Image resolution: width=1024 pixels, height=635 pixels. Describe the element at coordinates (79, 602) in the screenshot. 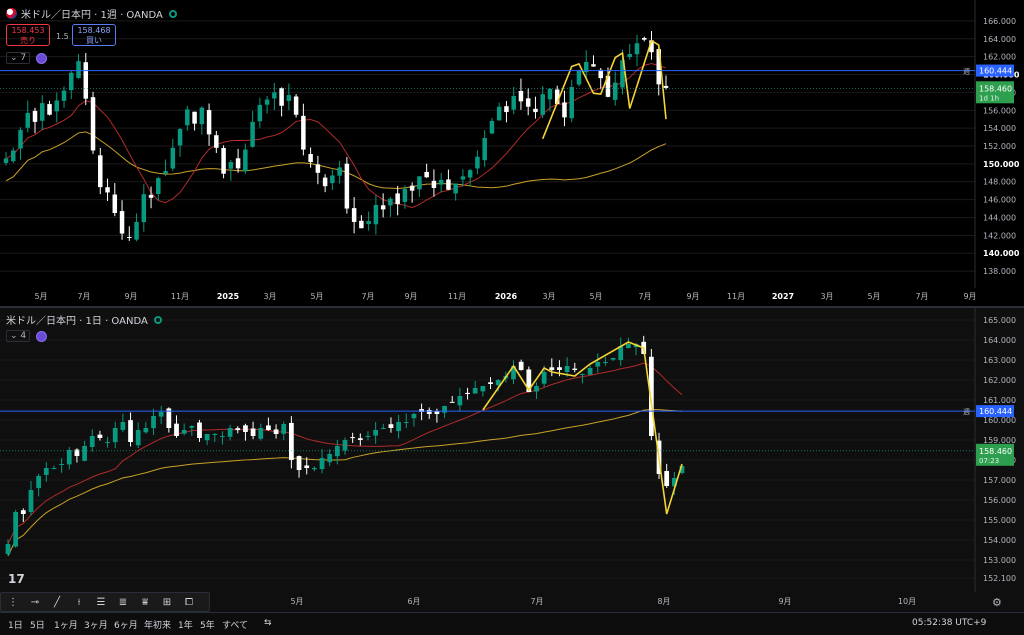

I see `vertical-line-icon: ⟊` at that location.